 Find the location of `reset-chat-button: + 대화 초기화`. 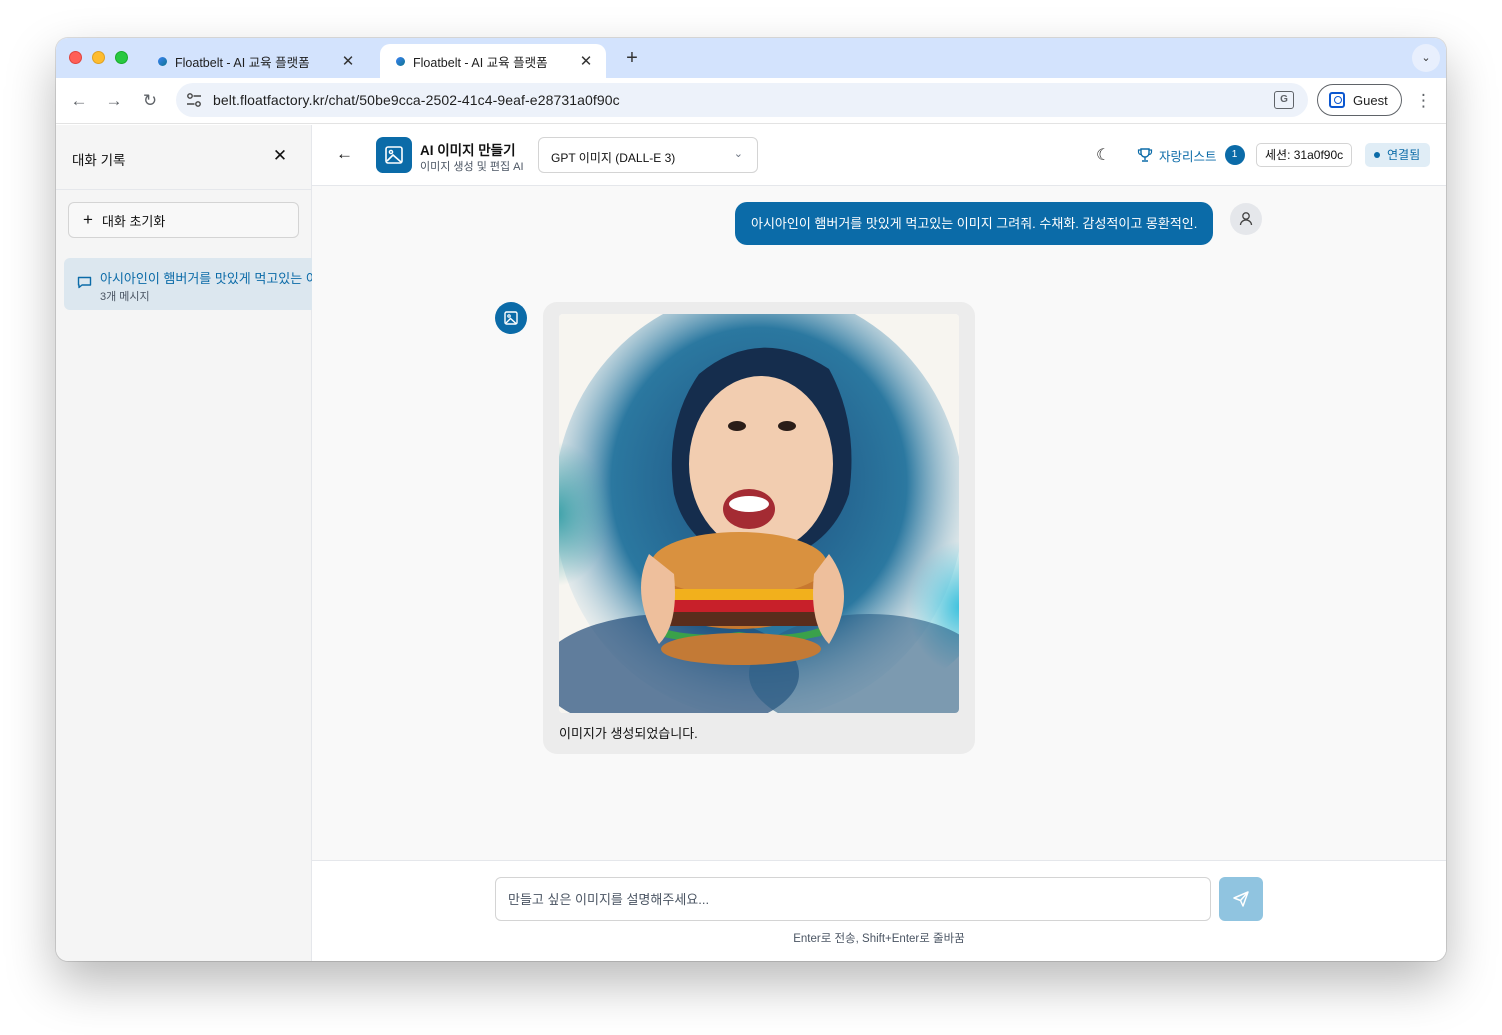

reset-chat-button: + 대화 초기화 is located at coordinates (183, 220).